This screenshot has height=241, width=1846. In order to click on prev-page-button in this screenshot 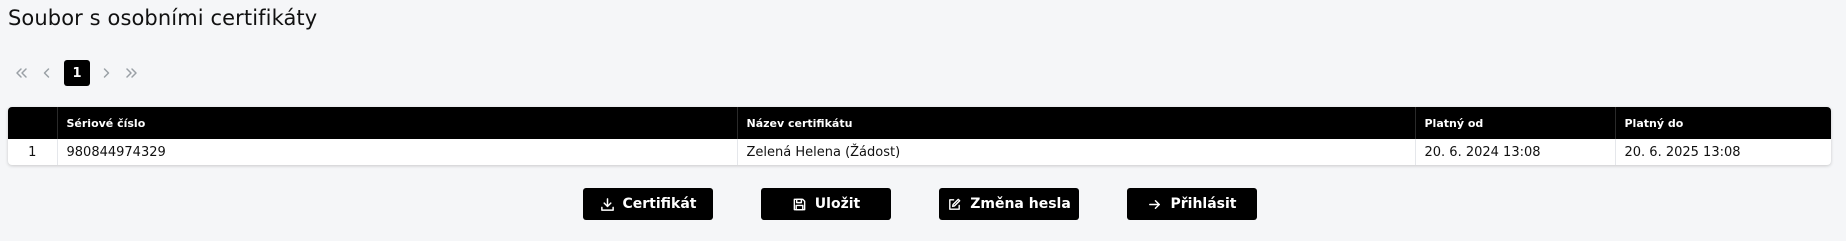, I will do `click(47, 73)`.